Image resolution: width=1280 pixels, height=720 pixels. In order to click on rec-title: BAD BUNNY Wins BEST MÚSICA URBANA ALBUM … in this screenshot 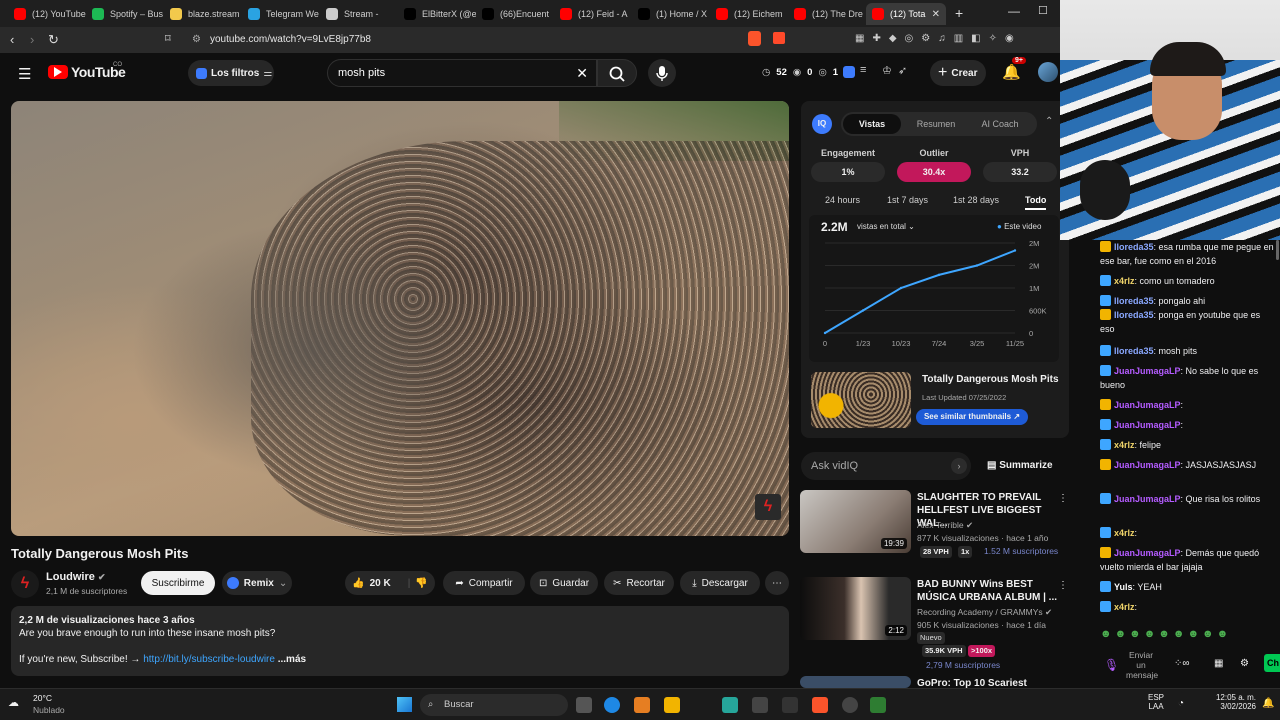, I will do `click(987, 591)`.